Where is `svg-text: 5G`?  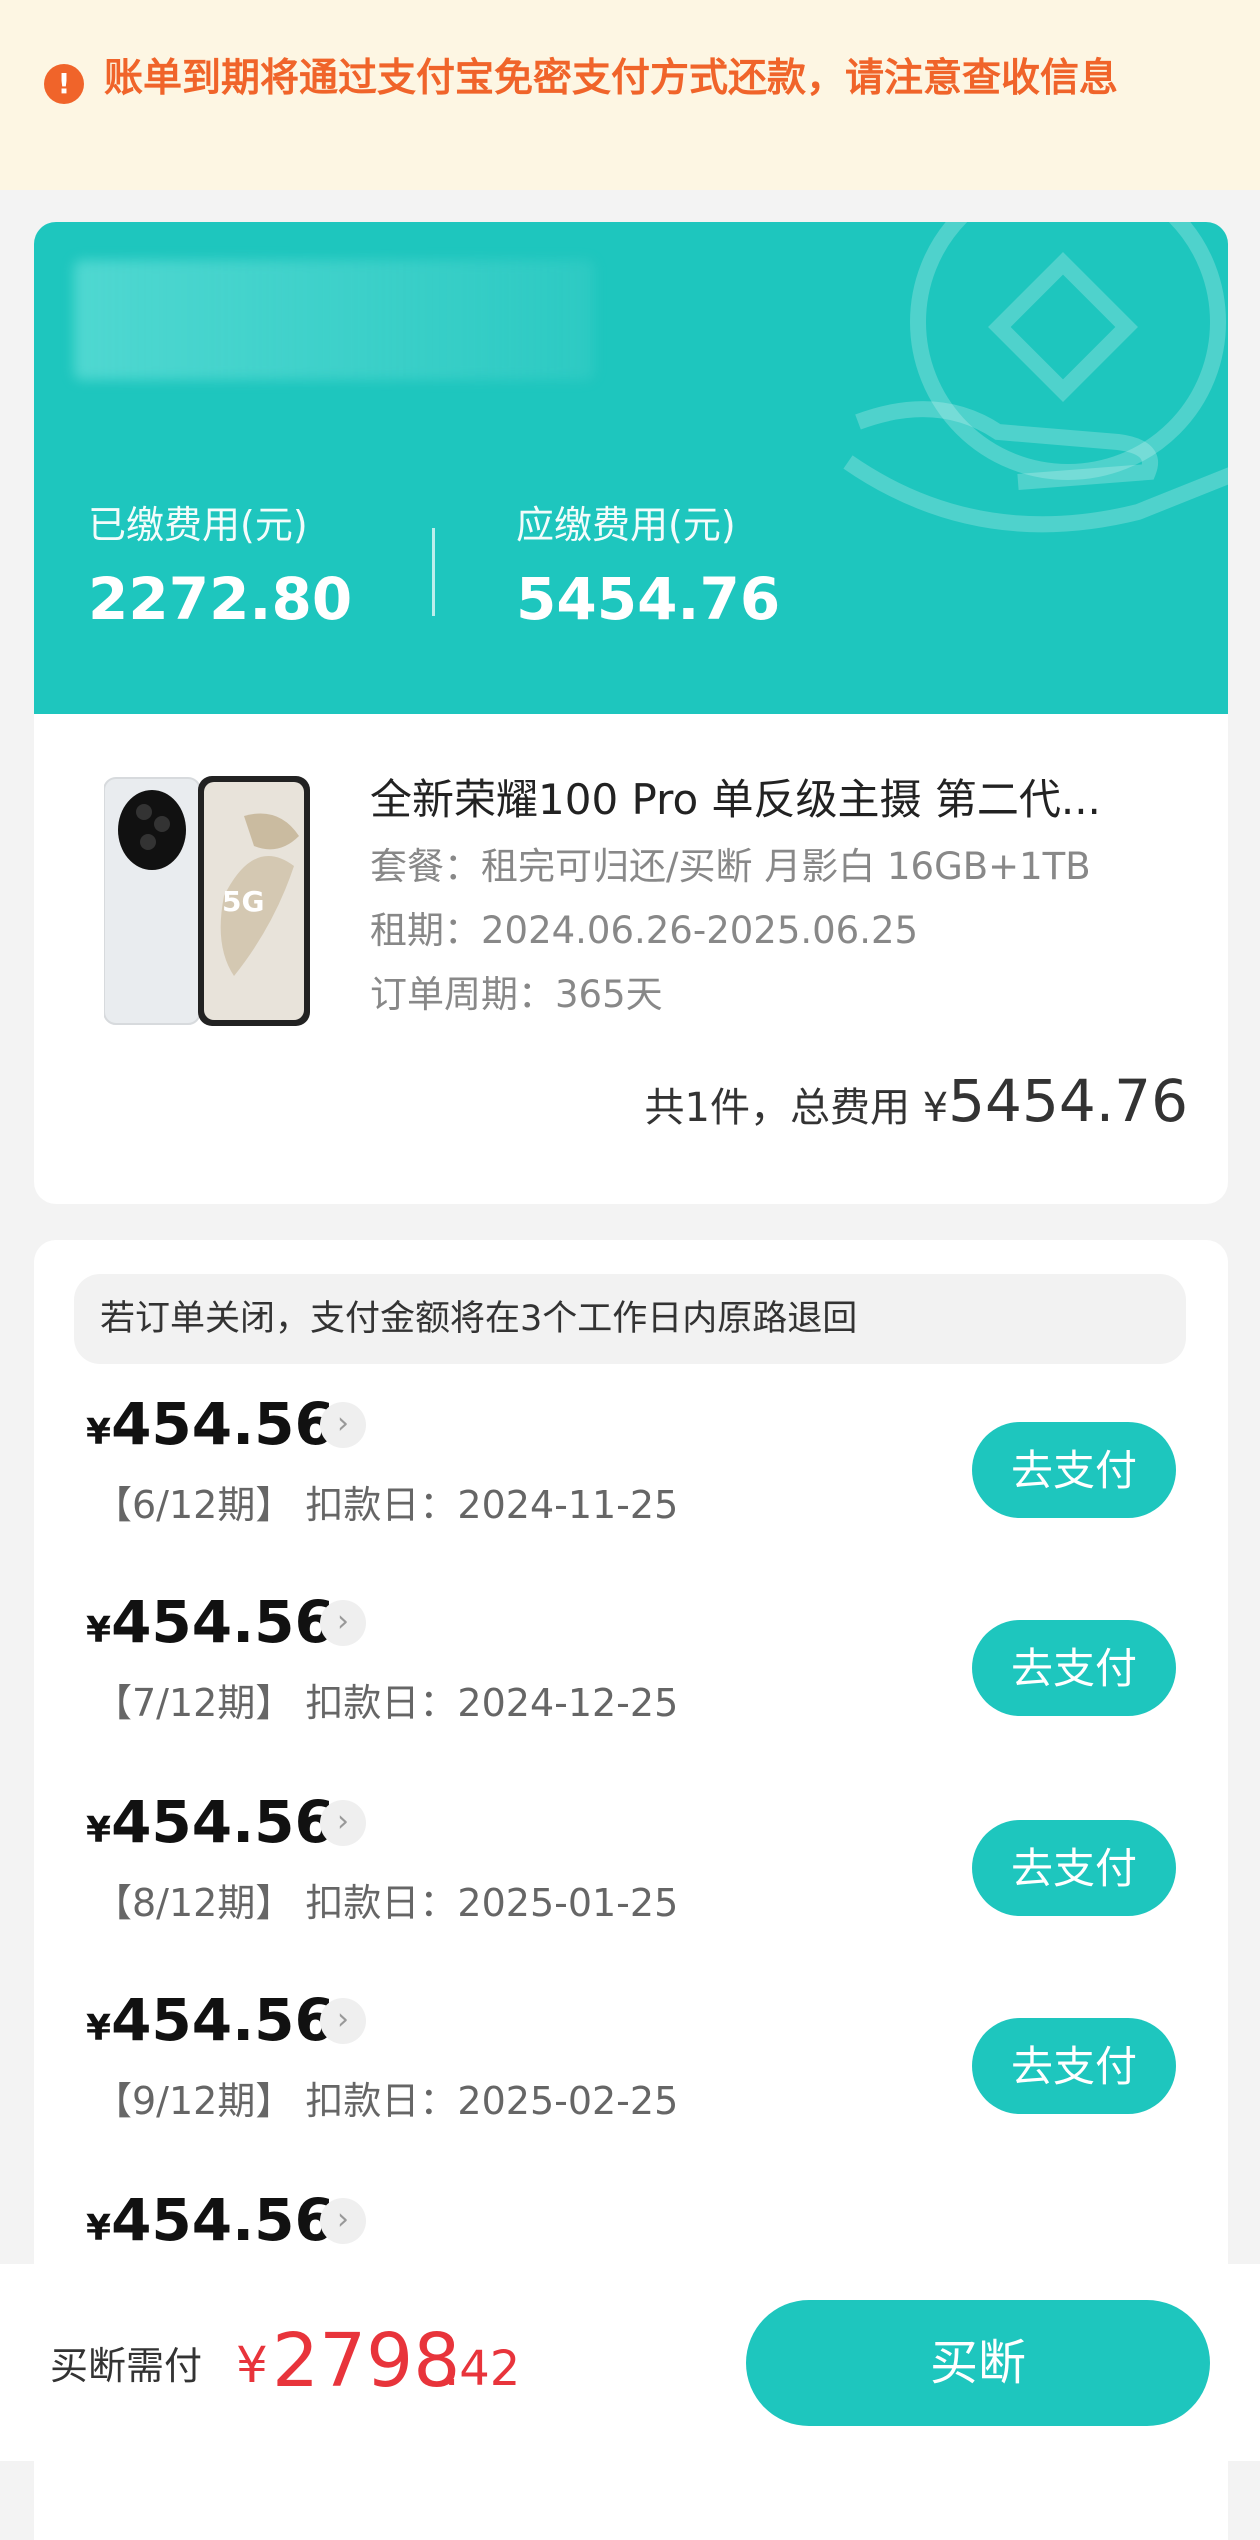 svg-text: 5G is located at coordinates (243, 901).